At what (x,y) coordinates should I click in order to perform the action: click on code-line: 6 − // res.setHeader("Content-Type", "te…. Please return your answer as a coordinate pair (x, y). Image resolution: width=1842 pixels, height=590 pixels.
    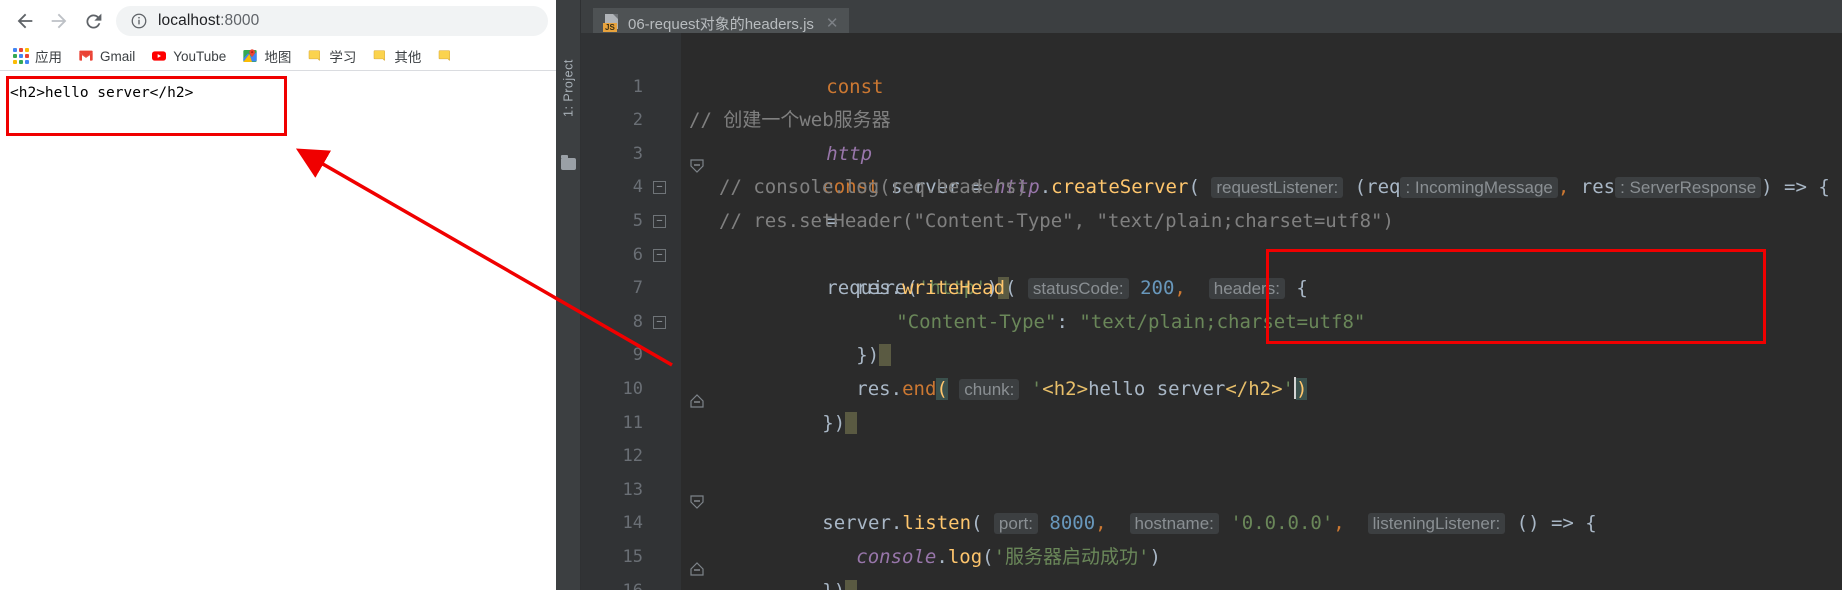
    Looking at the image, I should click on (1211, 235).